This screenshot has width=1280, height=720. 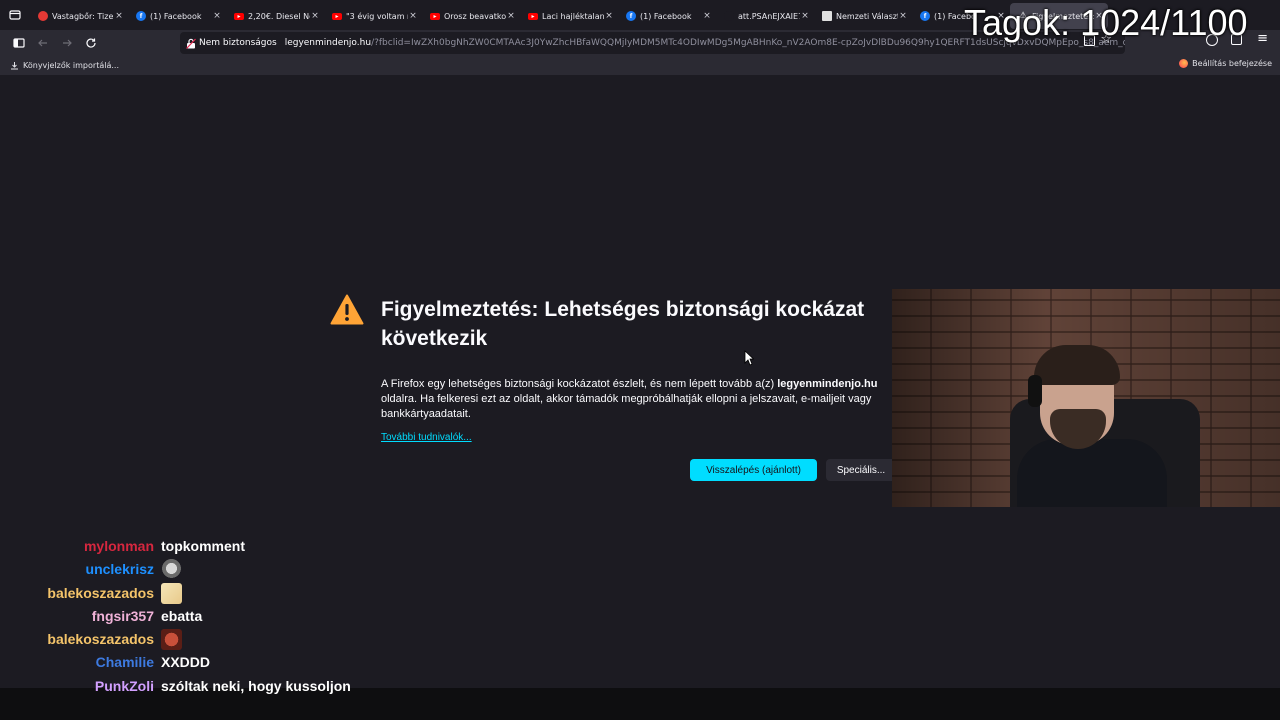 What do you see at coordinates (182, 615) in the screenshot?
I see `chat-text: ebatta` at bounding box center [182, 615].